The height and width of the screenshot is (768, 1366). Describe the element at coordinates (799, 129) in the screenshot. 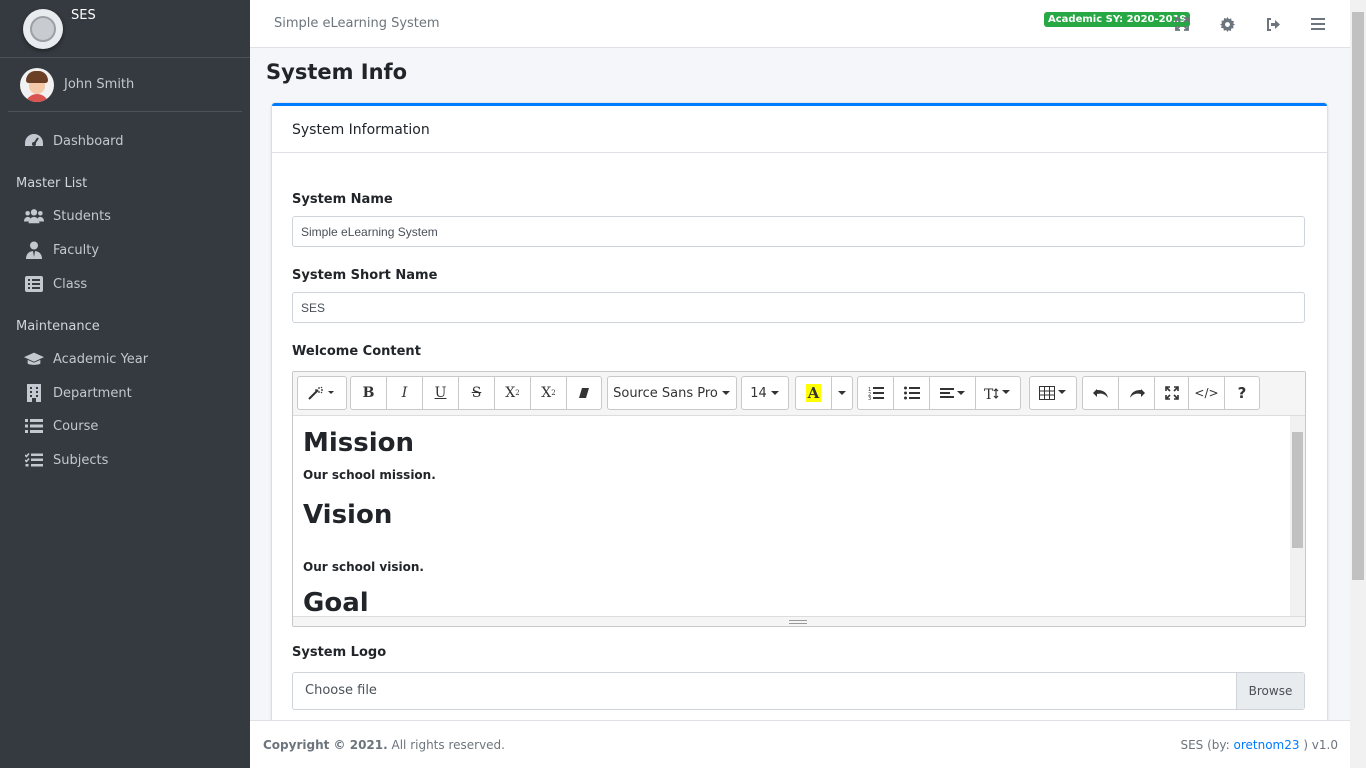

I see `card-title: System Information` at that location.